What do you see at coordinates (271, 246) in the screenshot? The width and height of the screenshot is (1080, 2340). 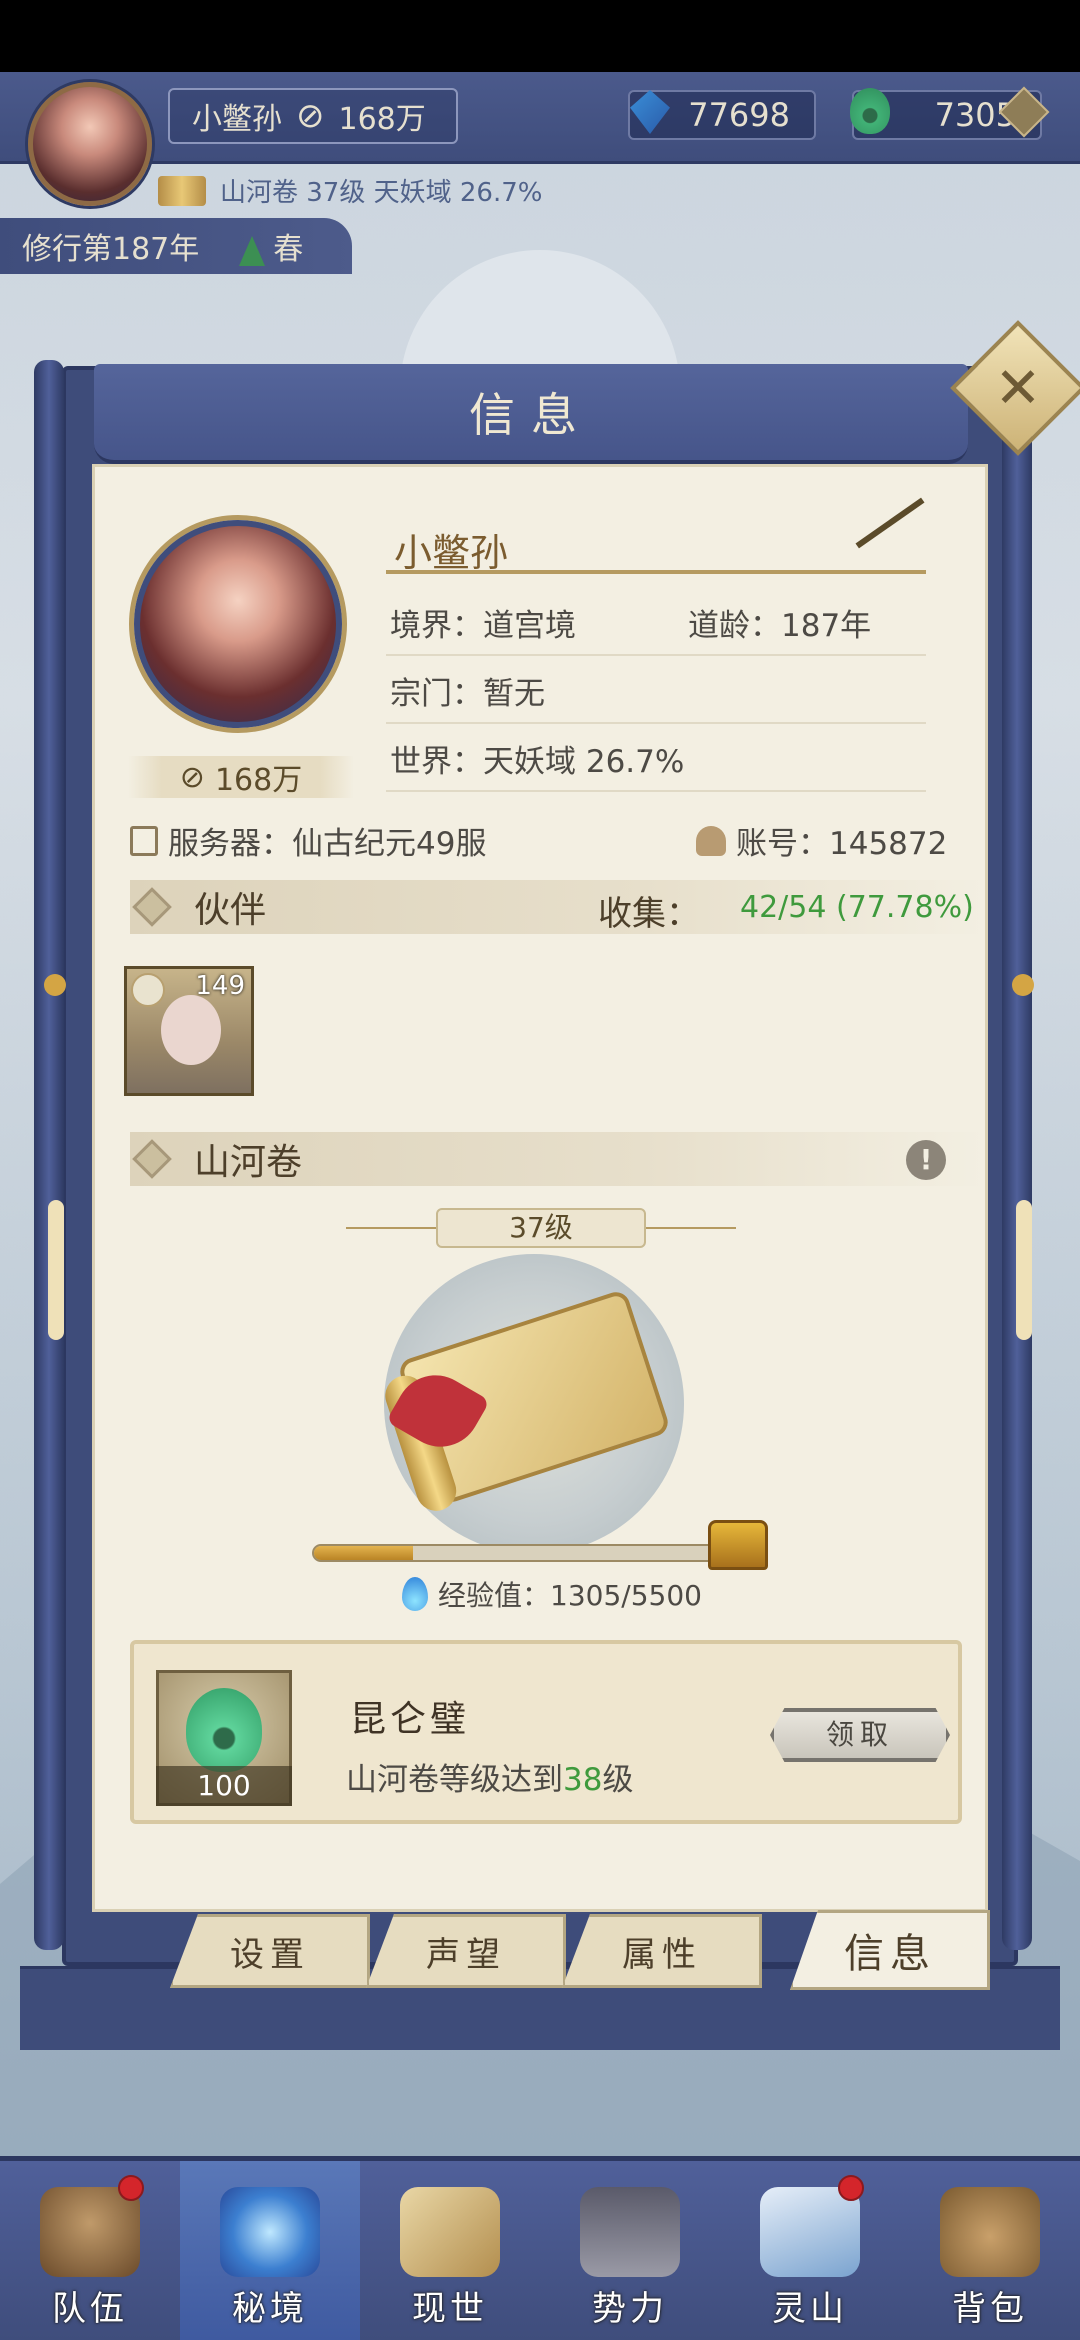 I see `season: 春` at bounding box center [271, 246].